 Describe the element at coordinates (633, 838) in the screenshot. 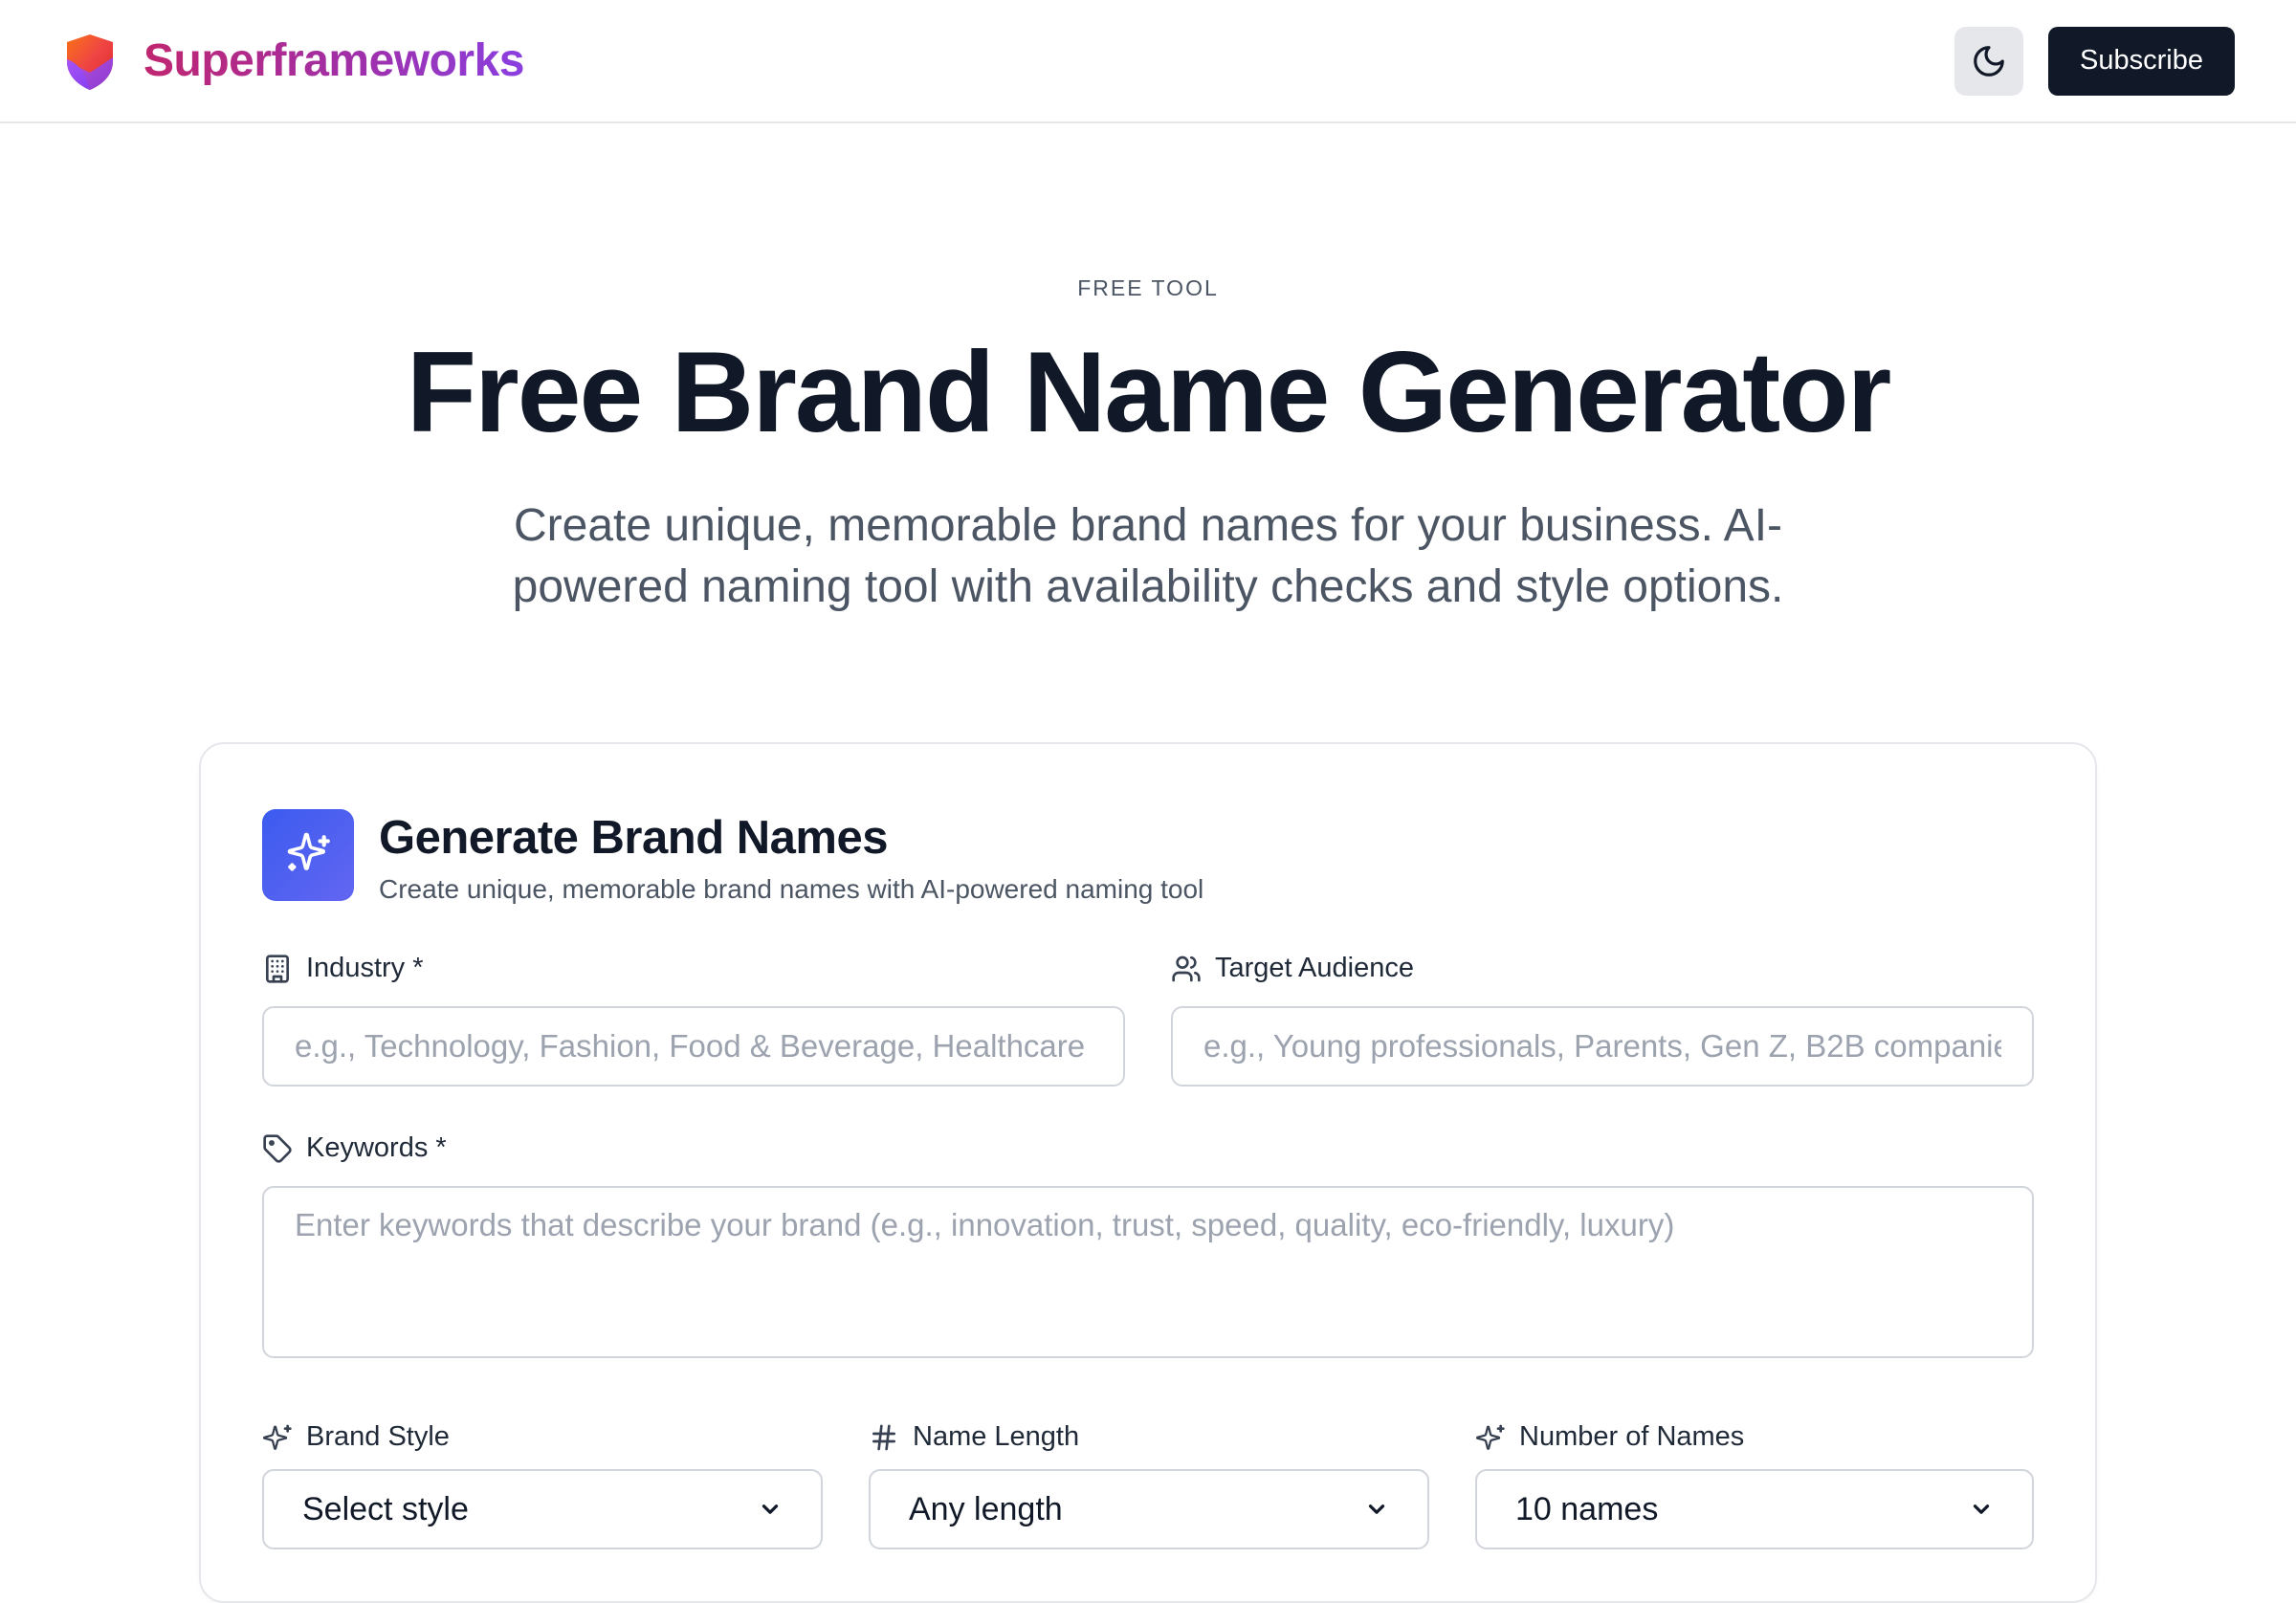

I see `form-title: Generate Brand Names` at that location.